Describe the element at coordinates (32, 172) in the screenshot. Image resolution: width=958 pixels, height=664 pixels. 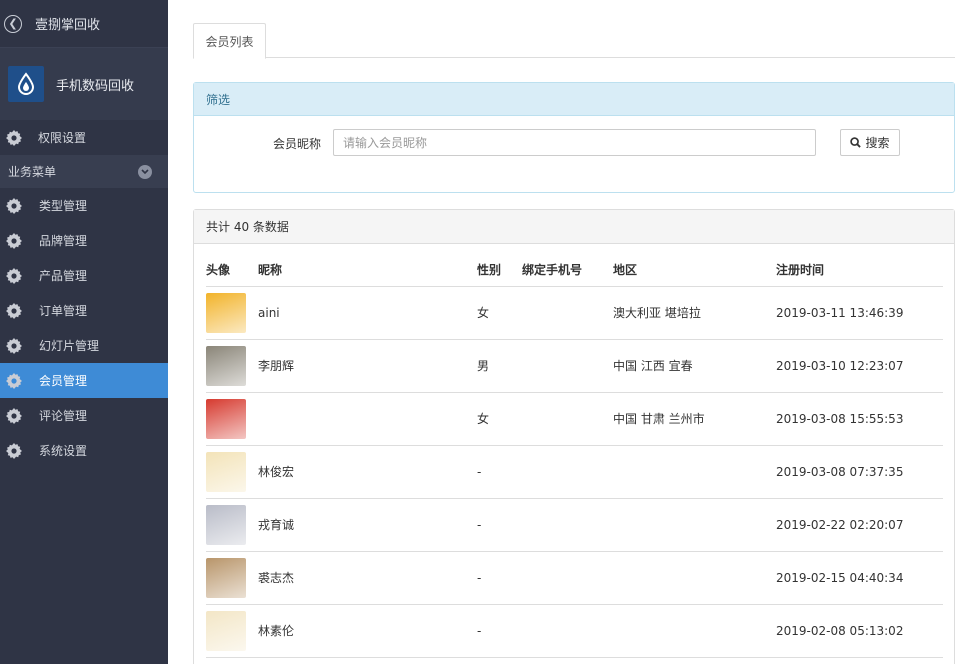
I see `sidebar-group-label: 业务菜单` at that location.